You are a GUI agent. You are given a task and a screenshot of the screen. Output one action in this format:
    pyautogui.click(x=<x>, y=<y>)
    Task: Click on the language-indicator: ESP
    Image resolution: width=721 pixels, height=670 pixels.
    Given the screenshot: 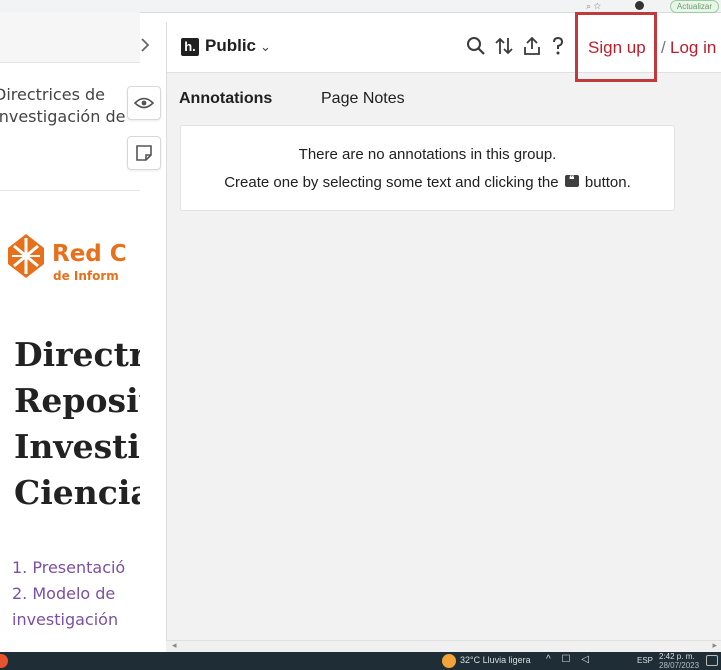 What is the action you would take?
    pyautogui.click(x=645, y=660)
    